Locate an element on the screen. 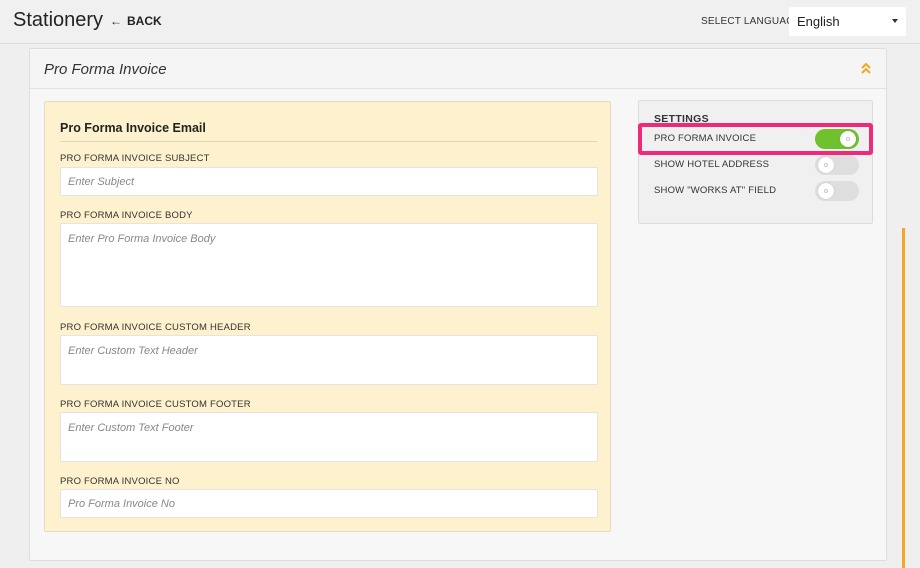 The image size is (920, 568). custom-footer-textarea: Enter Custom Text Footer is located at coordinates (329, 437).